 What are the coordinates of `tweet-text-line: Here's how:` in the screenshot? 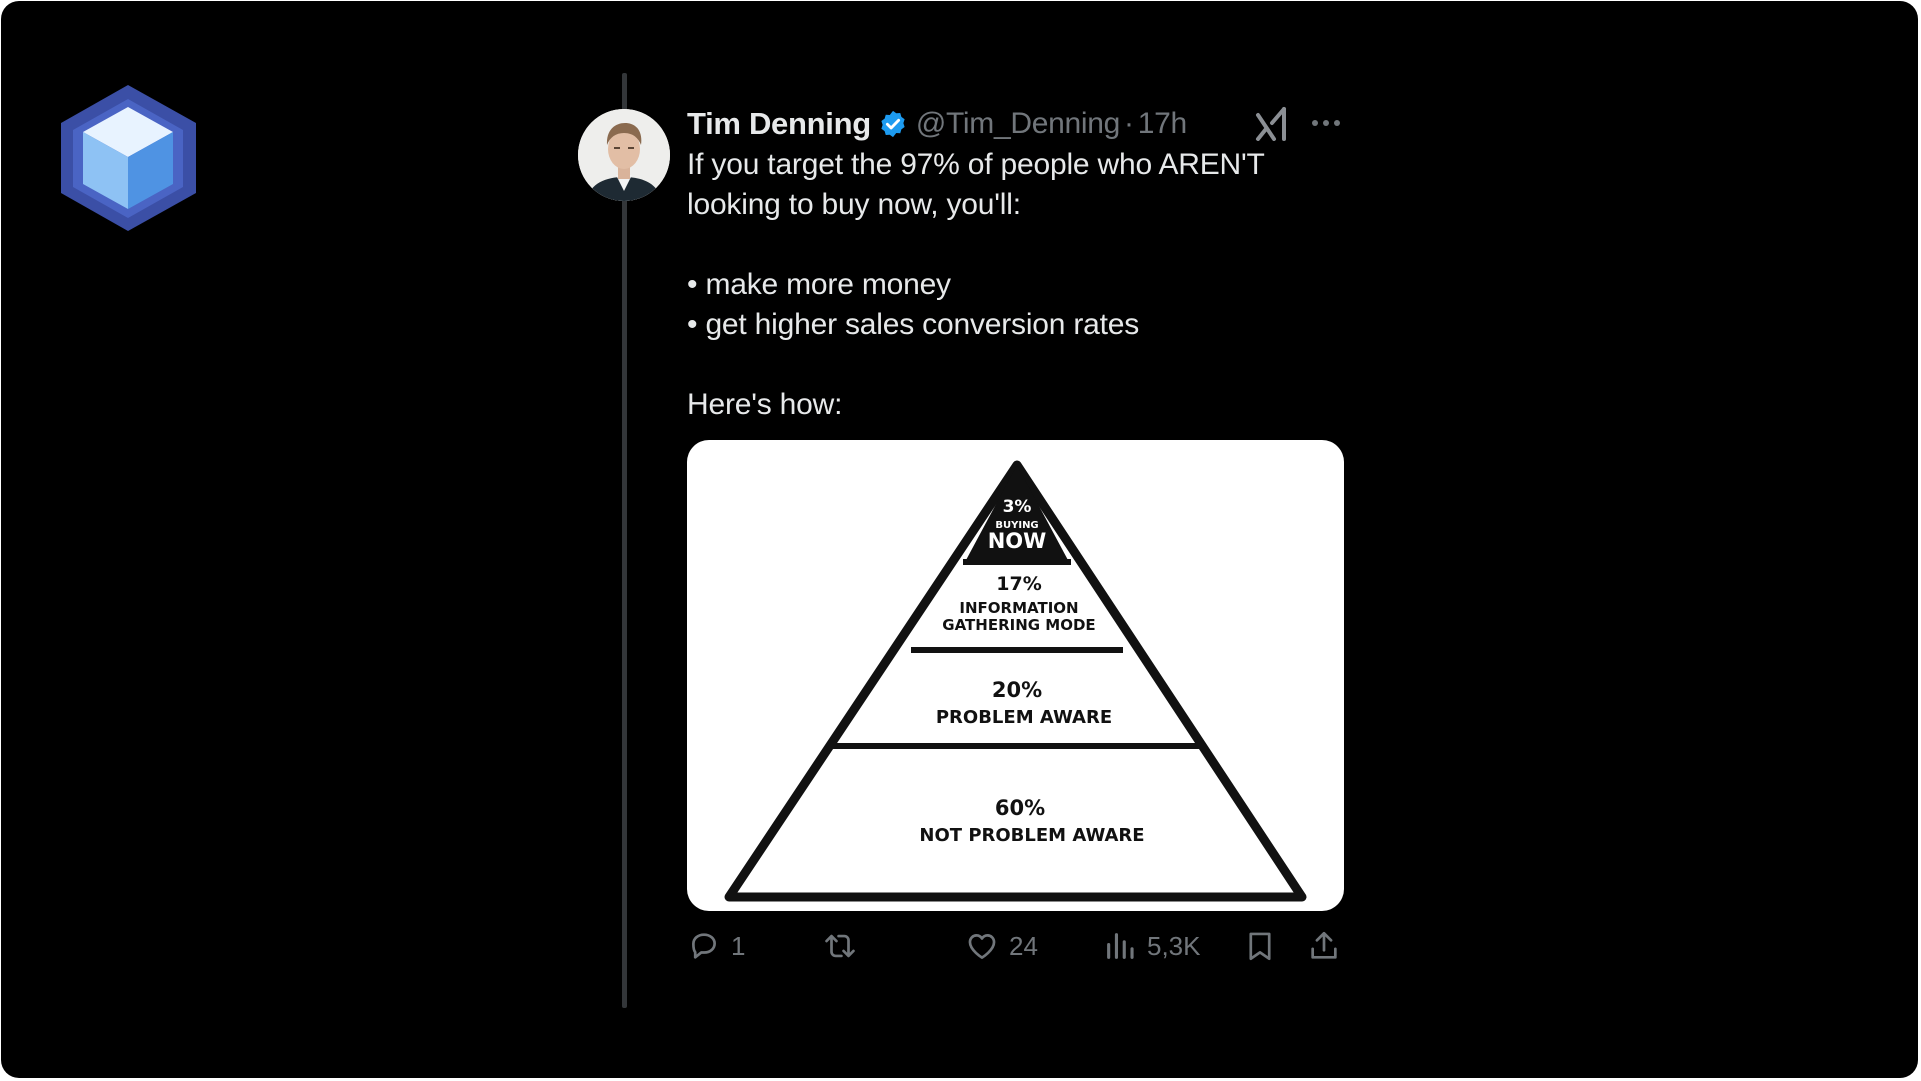 It's located at (765, 404).